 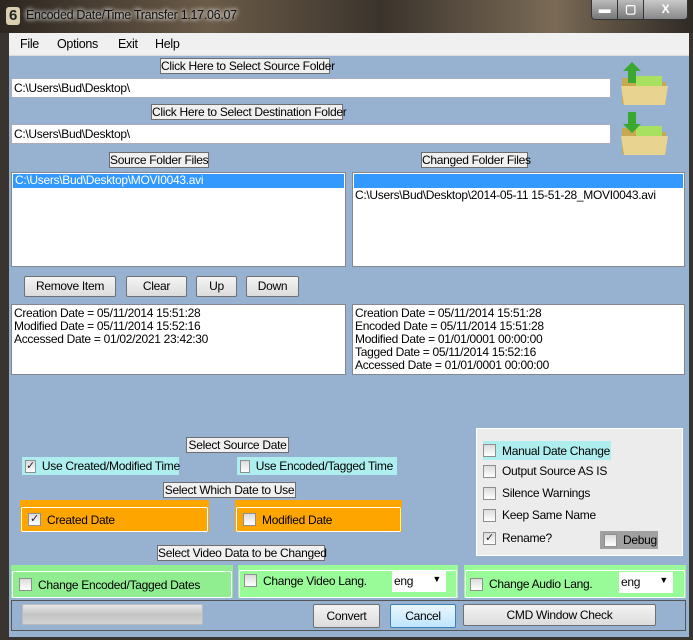 What do you see at coordinates (630, 10) in the screenshot?
I see `maximize-button: ▢` at bounding box center [630, 10].